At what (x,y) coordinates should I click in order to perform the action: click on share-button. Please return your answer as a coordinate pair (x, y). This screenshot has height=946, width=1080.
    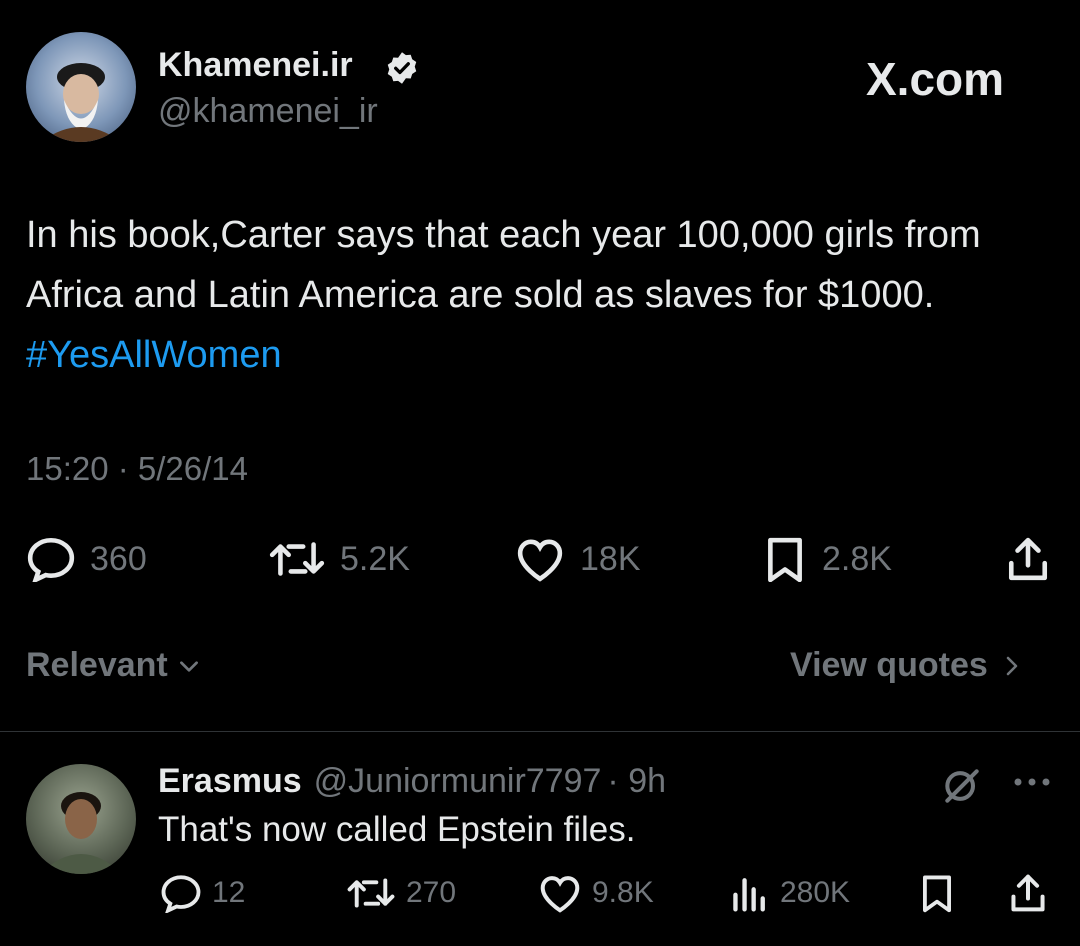
    Looking at the image, I should click on (1028, 559).